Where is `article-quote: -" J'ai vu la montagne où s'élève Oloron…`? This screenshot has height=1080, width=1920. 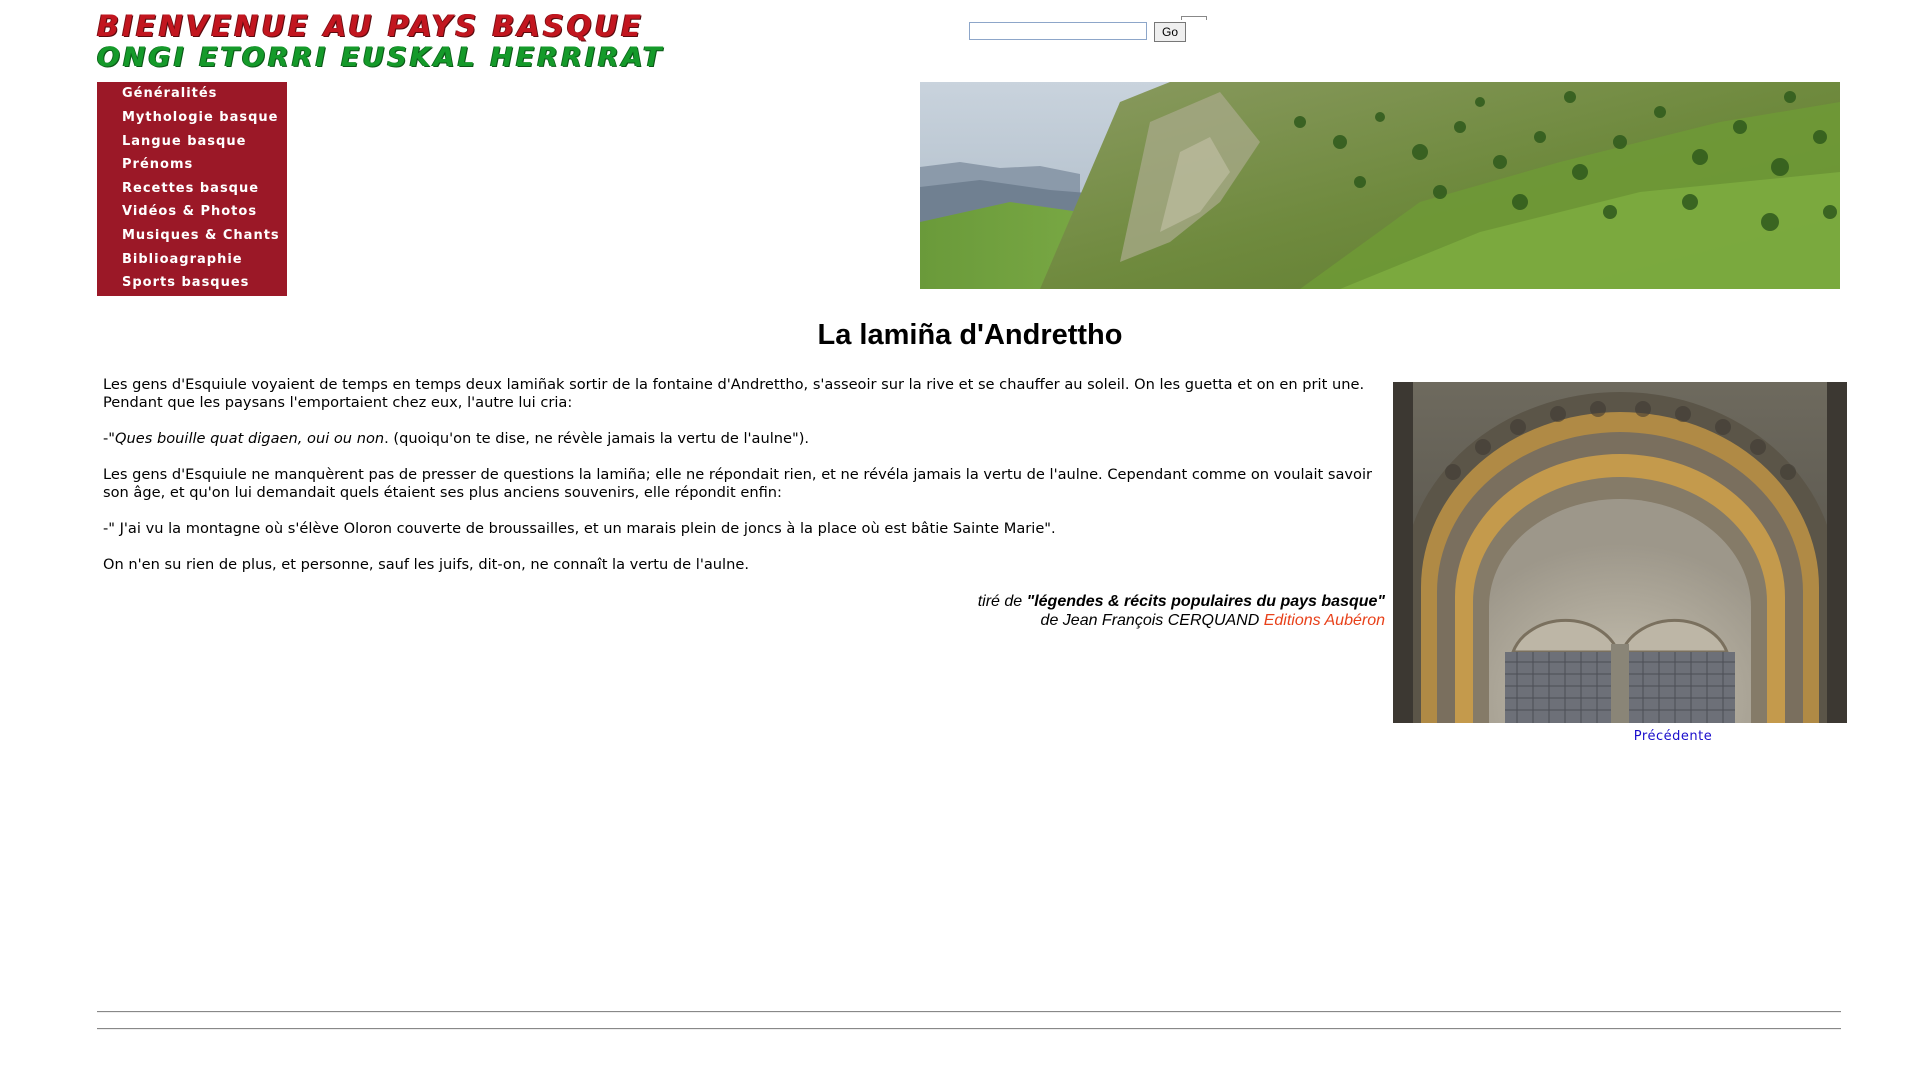 article-quote: -" J'ai vu la montagne où s'élève Oloron… is located at coordinates (579, 528).